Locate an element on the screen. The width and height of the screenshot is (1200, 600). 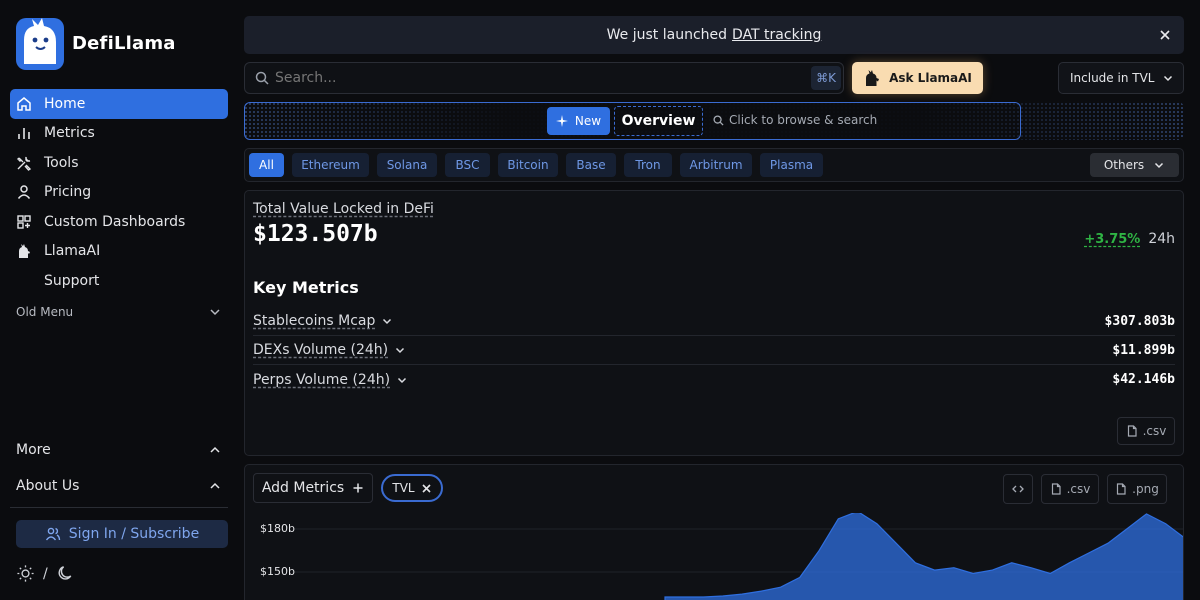
dashboard-icon is located at coordinates (24, 222).